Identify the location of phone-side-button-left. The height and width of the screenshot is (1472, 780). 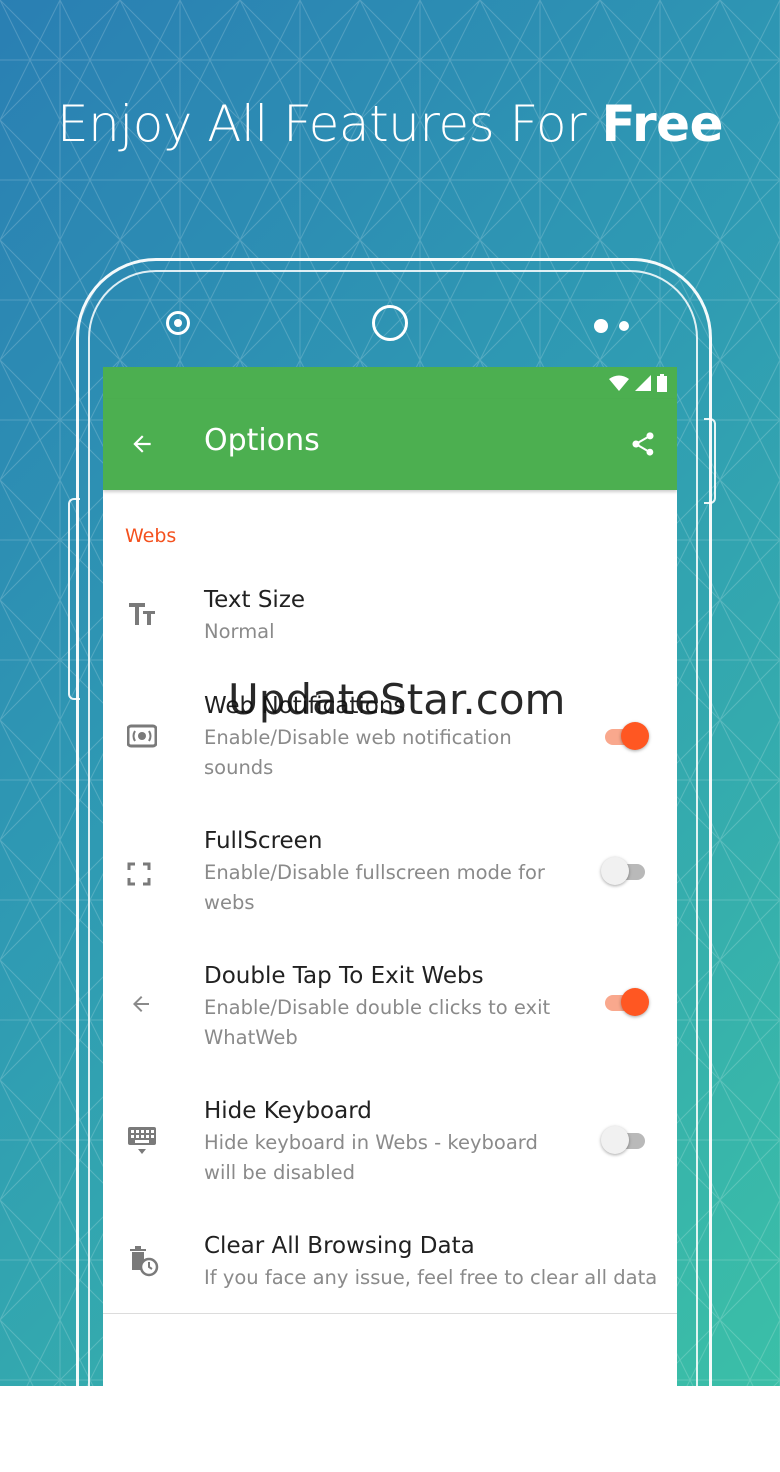
(74, 599).